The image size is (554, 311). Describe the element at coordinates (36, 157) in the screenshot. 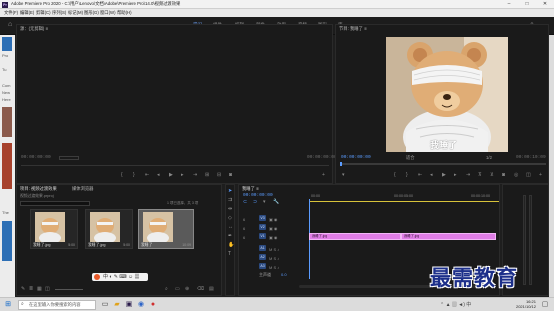

I see `source-timecode-left: 00:00:00:00` at that location.